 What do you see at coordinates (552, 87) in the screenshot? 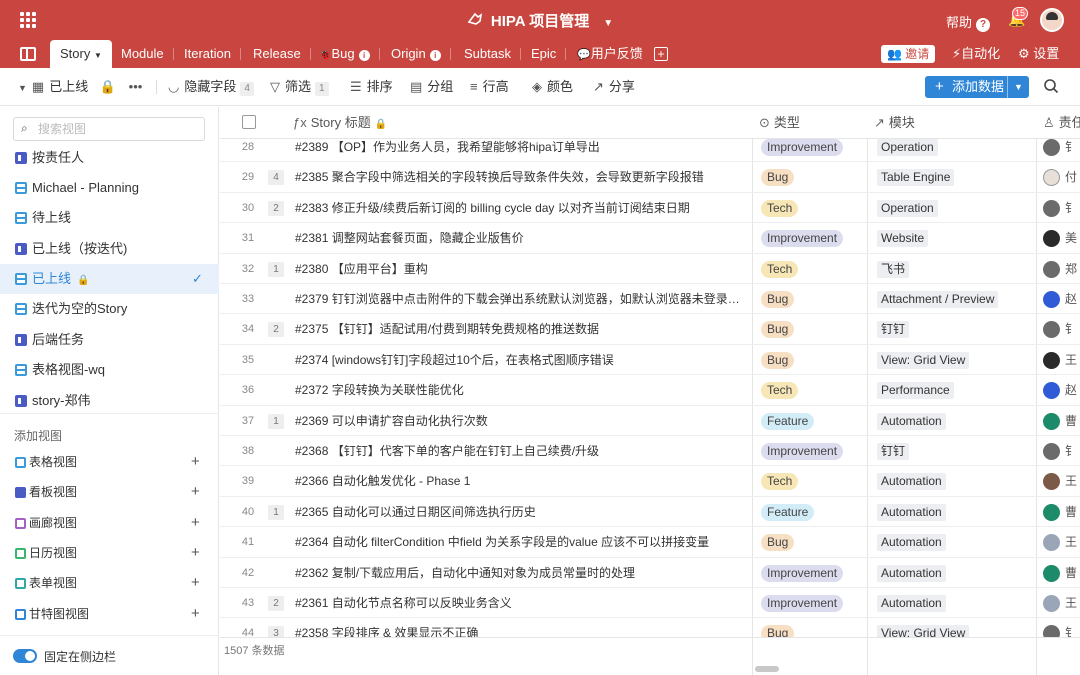
I see `color-button: ◈ 颜色` at bounding box center [552, 87].